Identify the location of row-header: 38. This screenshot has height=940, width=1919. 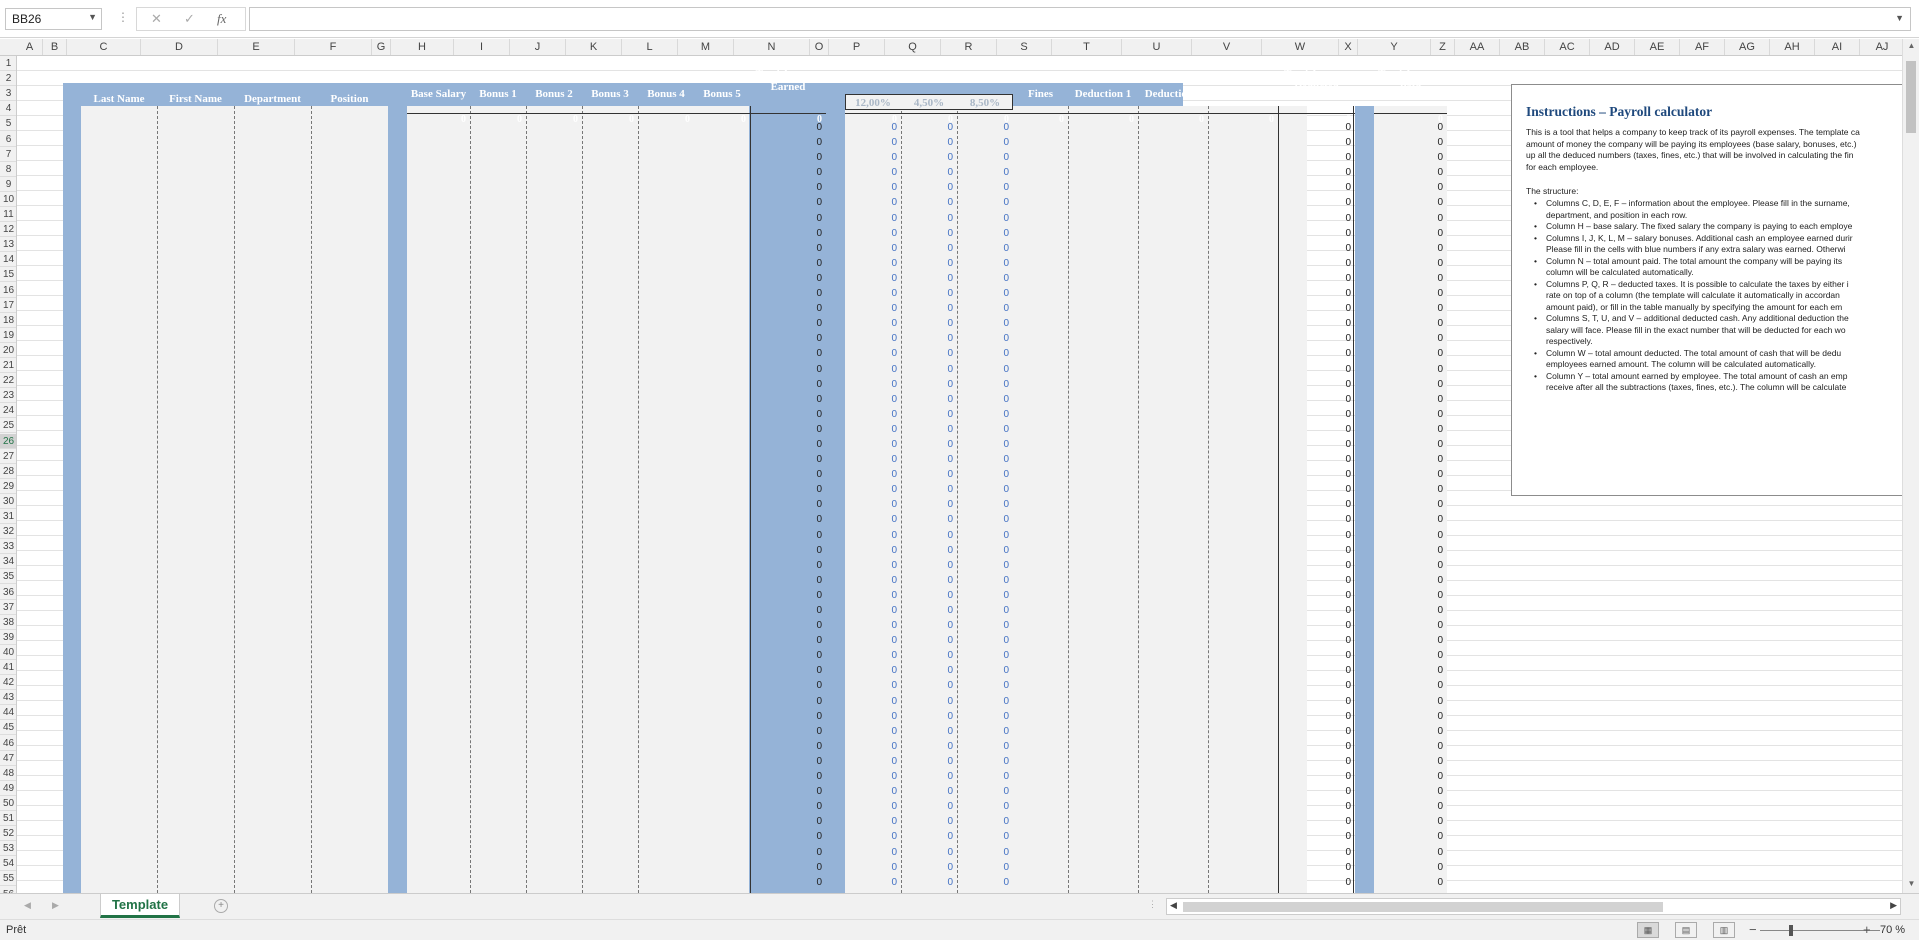
(8, 622).